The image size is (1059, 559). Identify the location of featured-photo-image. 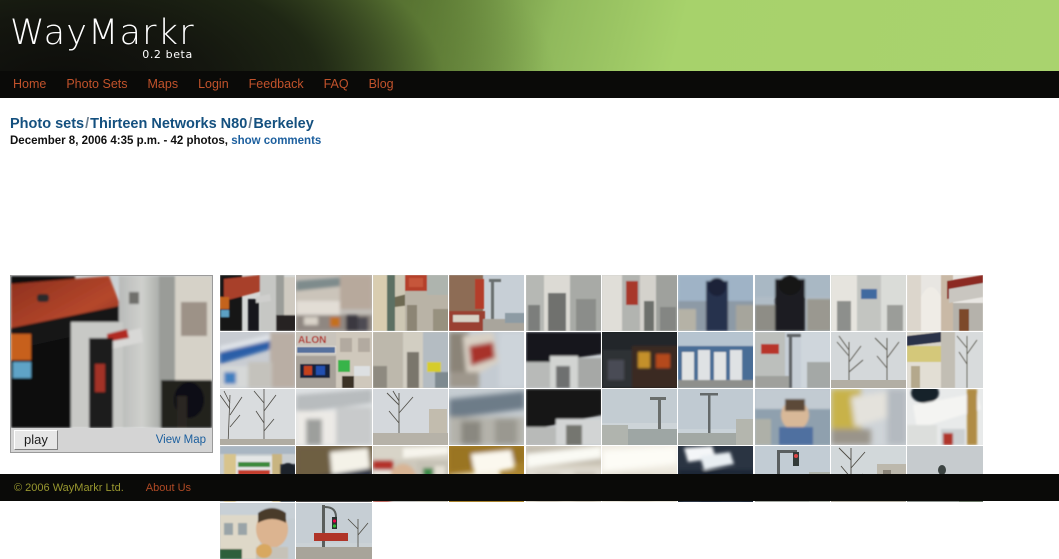
(111, 352).